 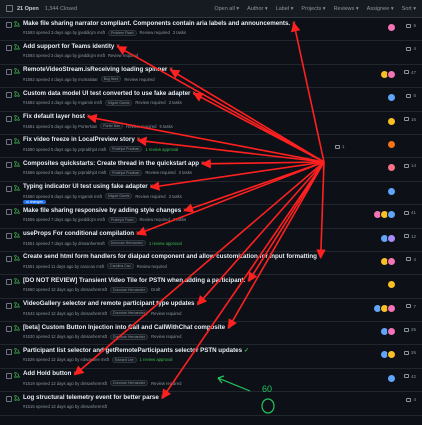 I want to click on author-badge: Prabhjot Pradhan, so click(x=126, y=172).